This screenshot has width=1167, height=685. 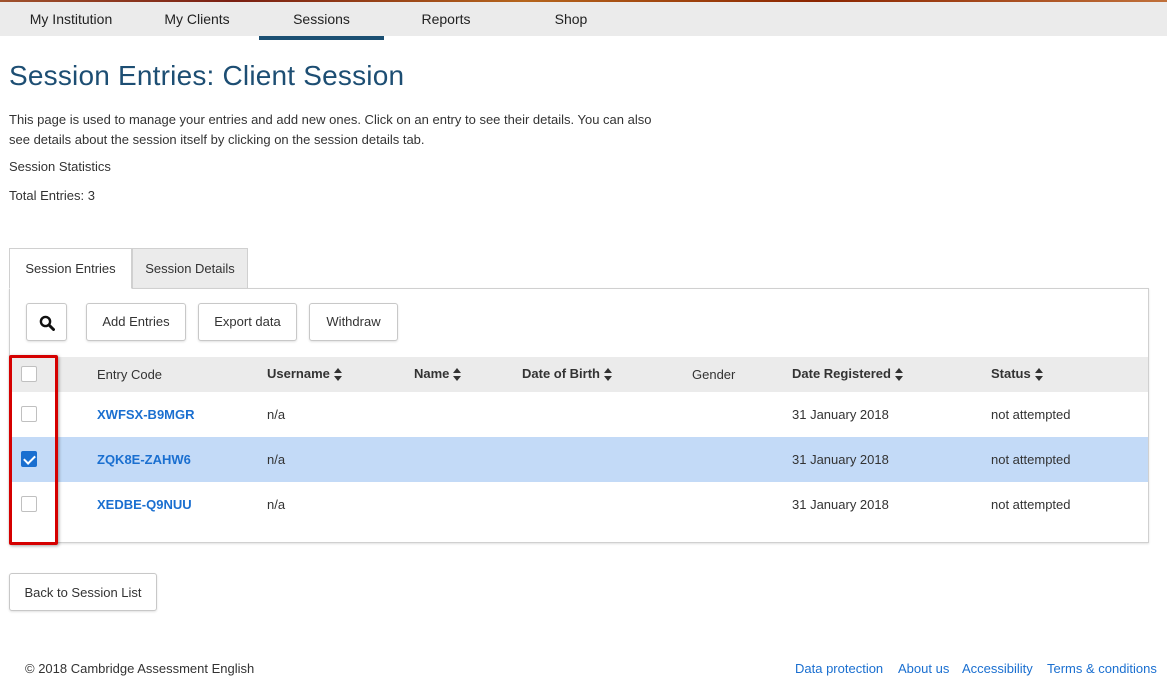 I want to click on column-header-date-of-birth: Date of Birth, so click(x=567, y=374).